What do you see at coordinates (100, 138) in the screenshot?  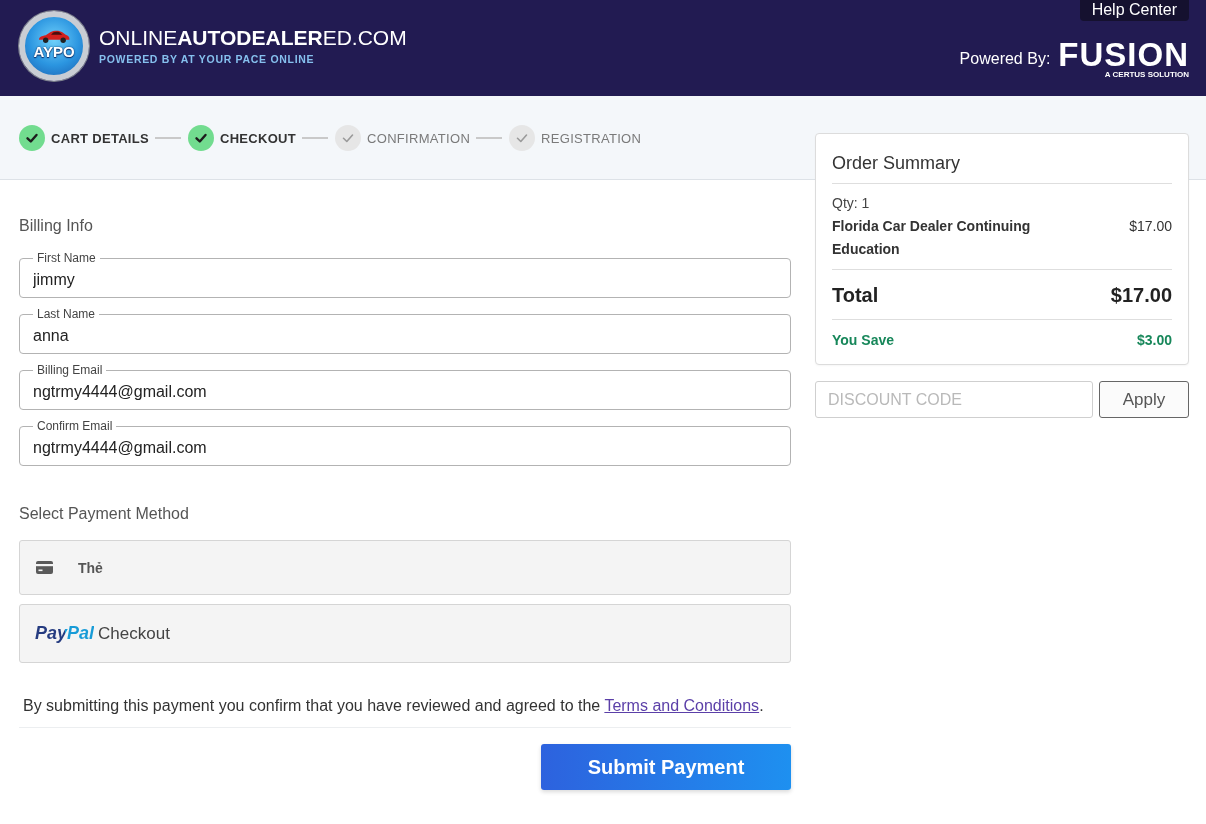 I see `step-label: CART DETAILS` at bounding box center [100, 138].